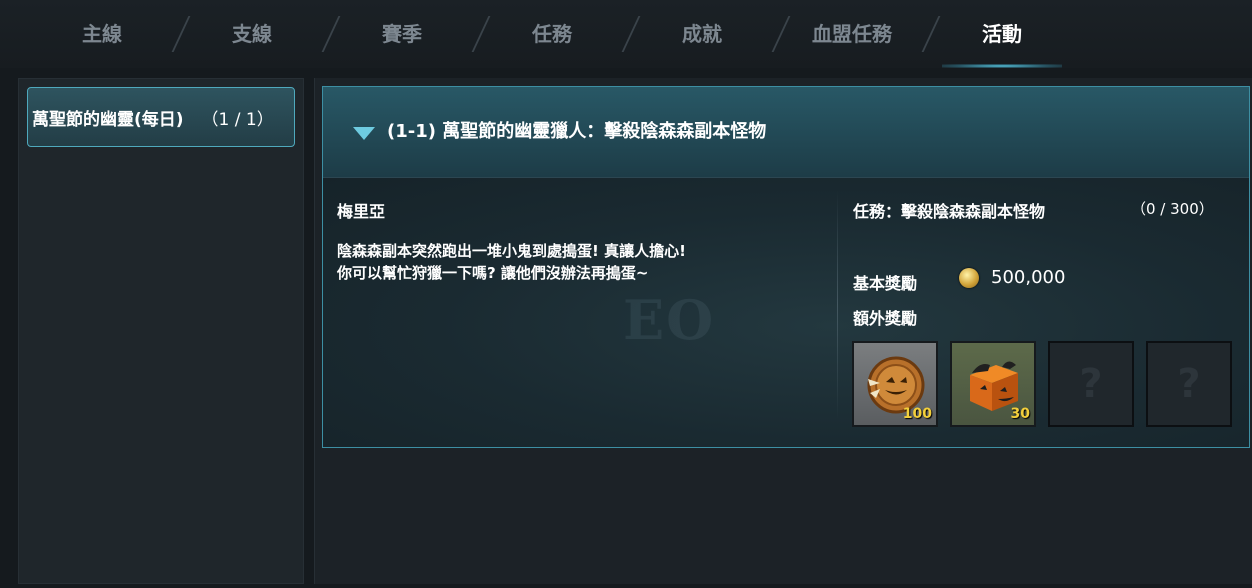  What do you see at coordinates (837, 305) in the screenshot?
I see `vertical-divider` at bounding box center [837, 305].